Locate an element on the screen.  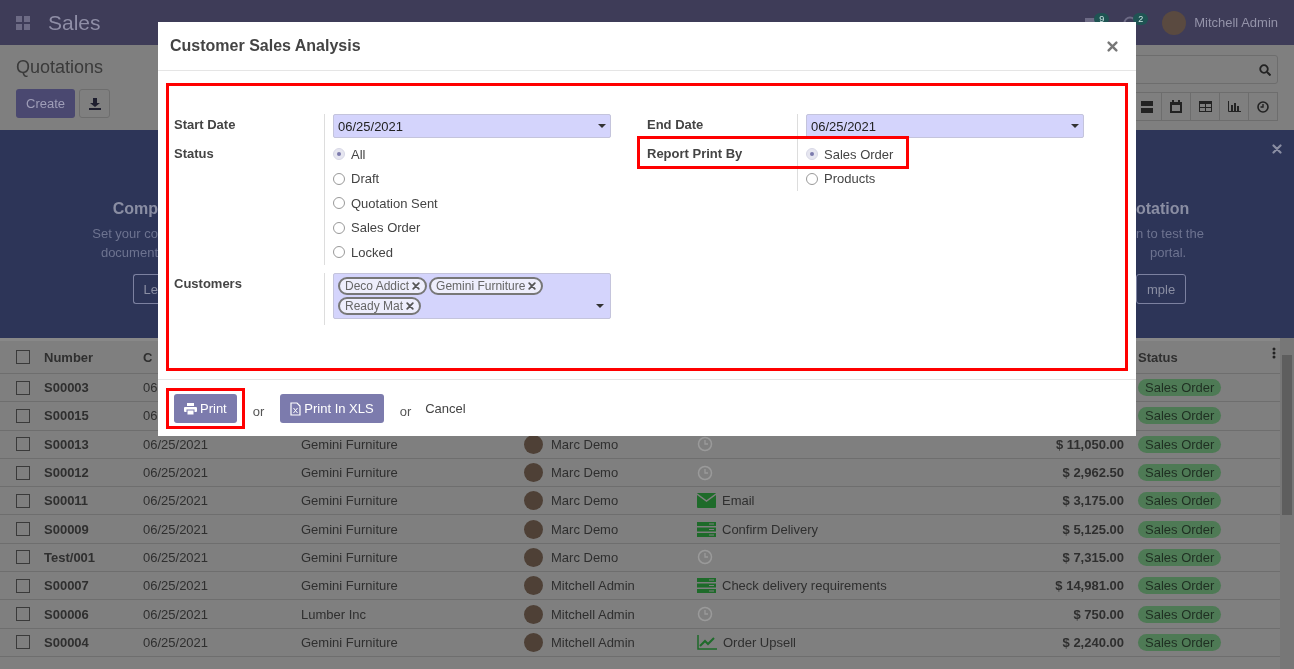
order-total: $ 14,981.00 is located at coordinates (1089, 586).